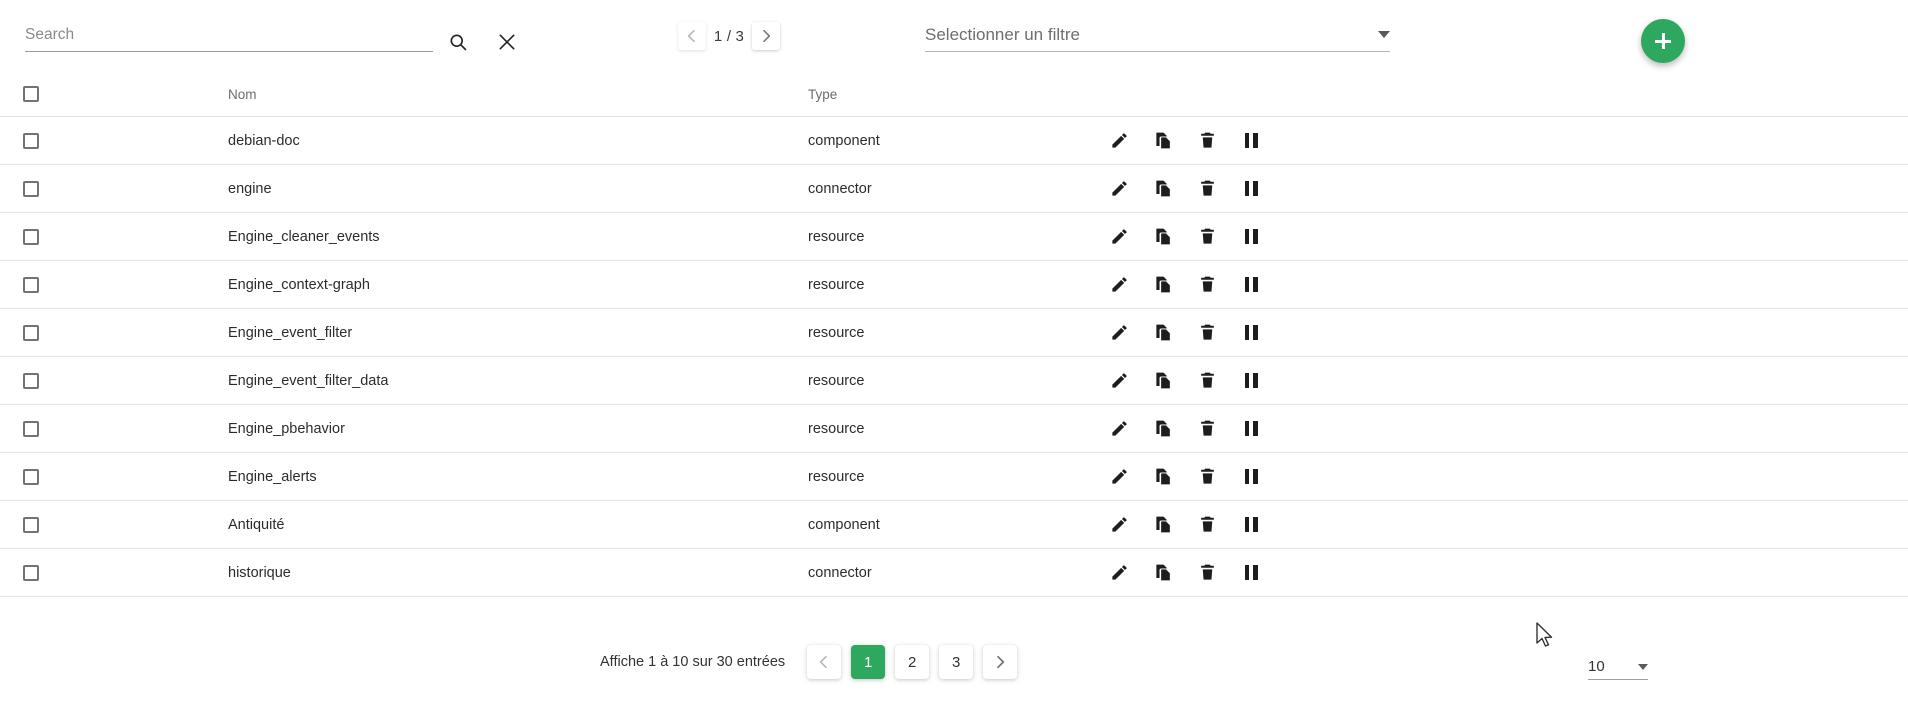 The image size is (1908, 712). I want to click on footer-prev-page-button, so click(824, 662).